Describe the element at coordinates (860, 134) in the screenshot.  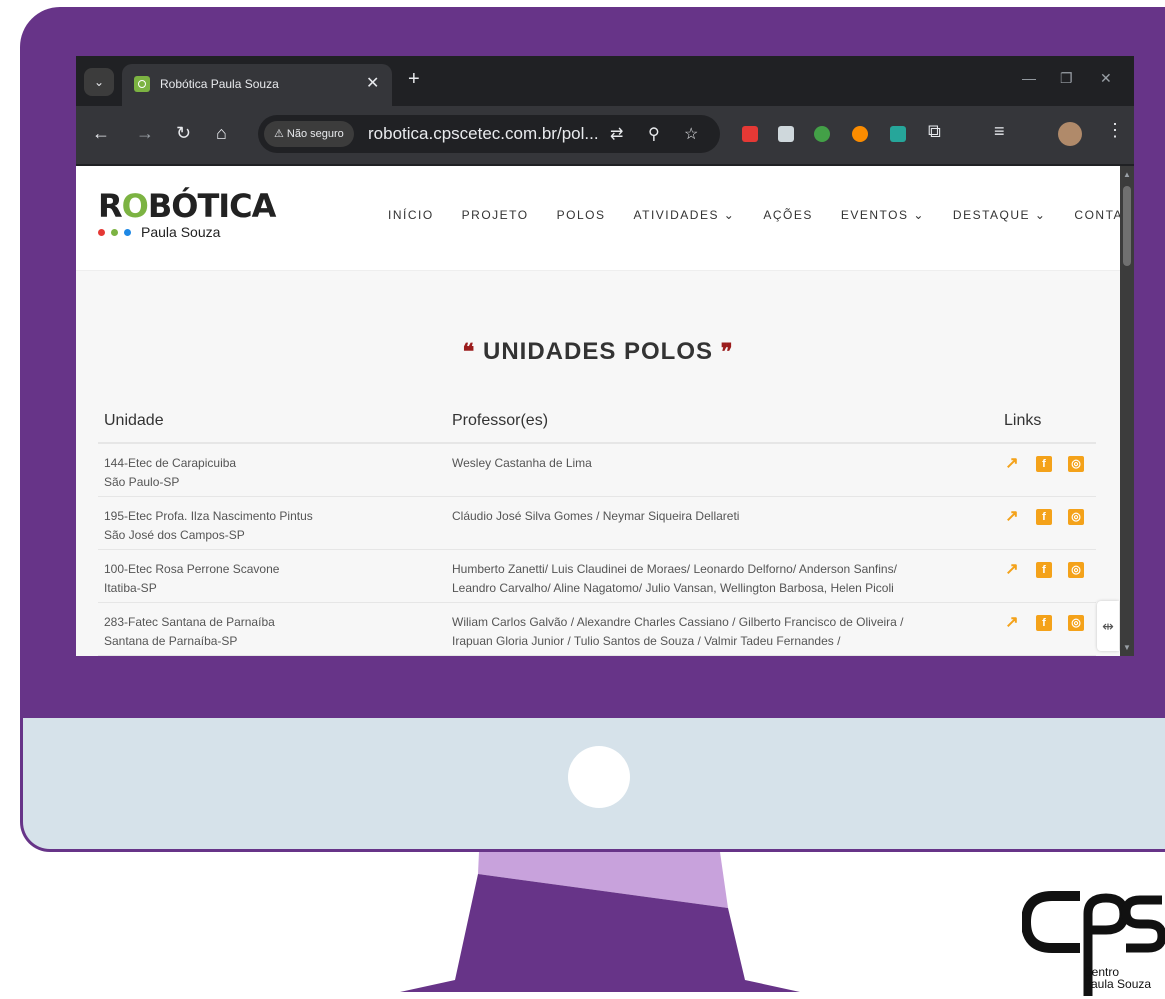
I see `extension-color-icon` at that location.